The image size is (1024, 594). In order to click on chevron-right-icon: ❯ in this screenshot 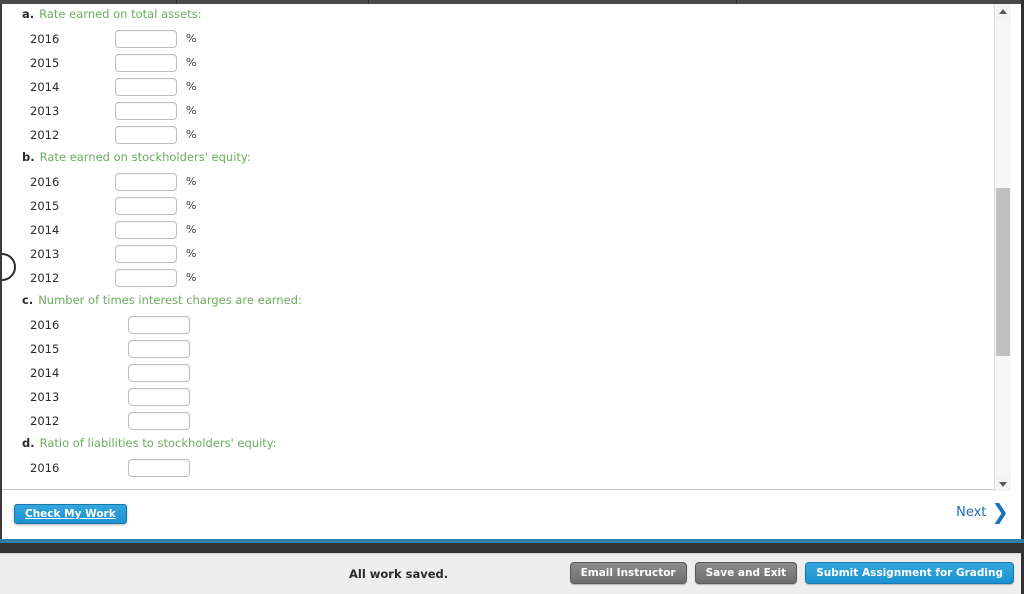, I will do `click(1000, 512)`.